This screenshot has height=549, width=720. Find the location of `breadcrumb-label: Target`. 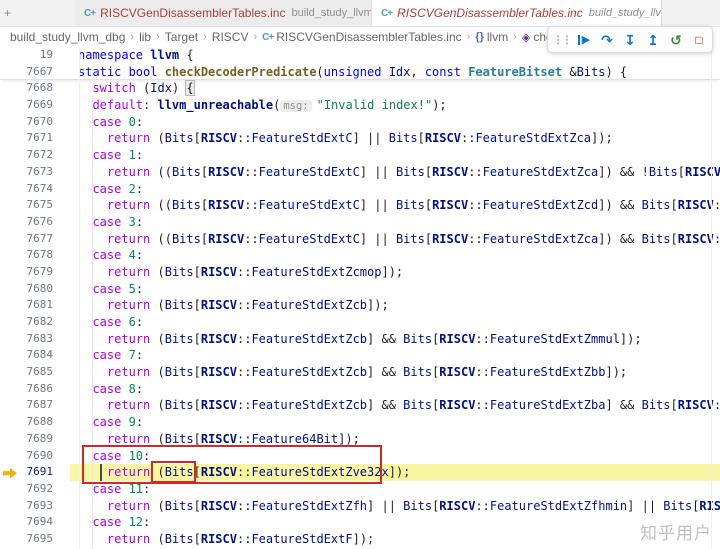

breadcrumb-label: Target is located at coordinates (181, 37).